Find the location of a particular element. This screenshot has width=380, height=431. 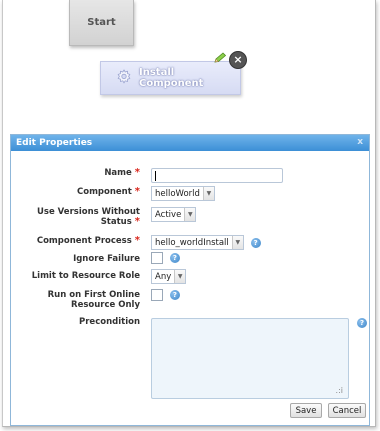

save-button: Save is located at coordinates (306, 410).